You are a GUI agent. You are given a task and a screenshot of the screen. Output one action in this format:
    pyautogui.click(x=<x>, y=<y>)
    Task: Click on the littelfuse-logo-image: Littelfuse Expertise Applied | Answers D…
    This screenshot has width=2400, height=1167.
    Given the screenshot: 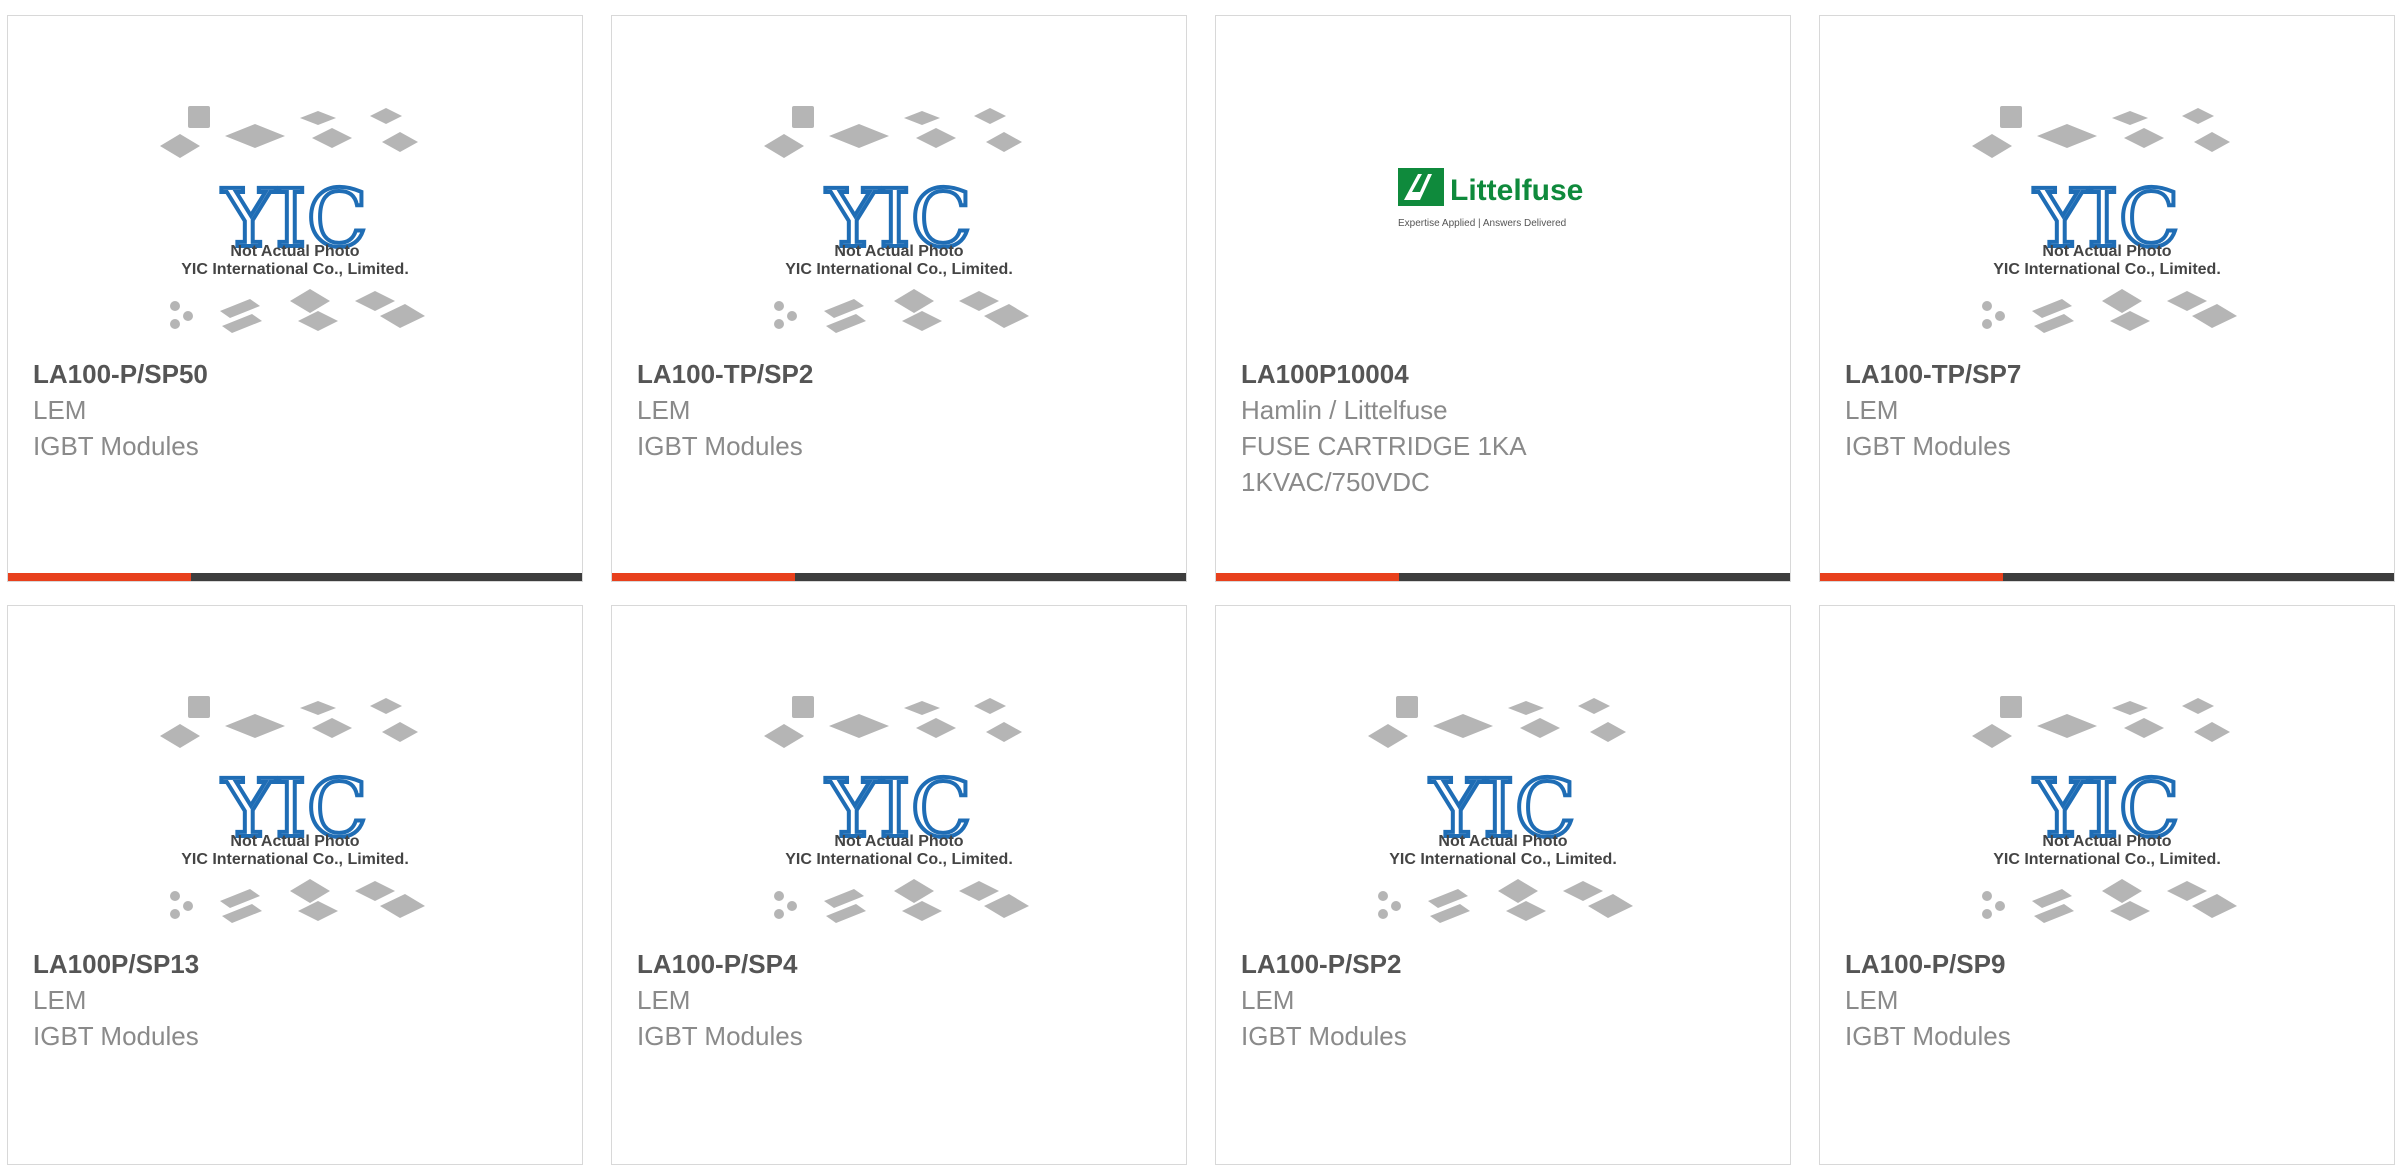 What is the action you would take?
    pyautogui.click(x=1490, y=198)
    